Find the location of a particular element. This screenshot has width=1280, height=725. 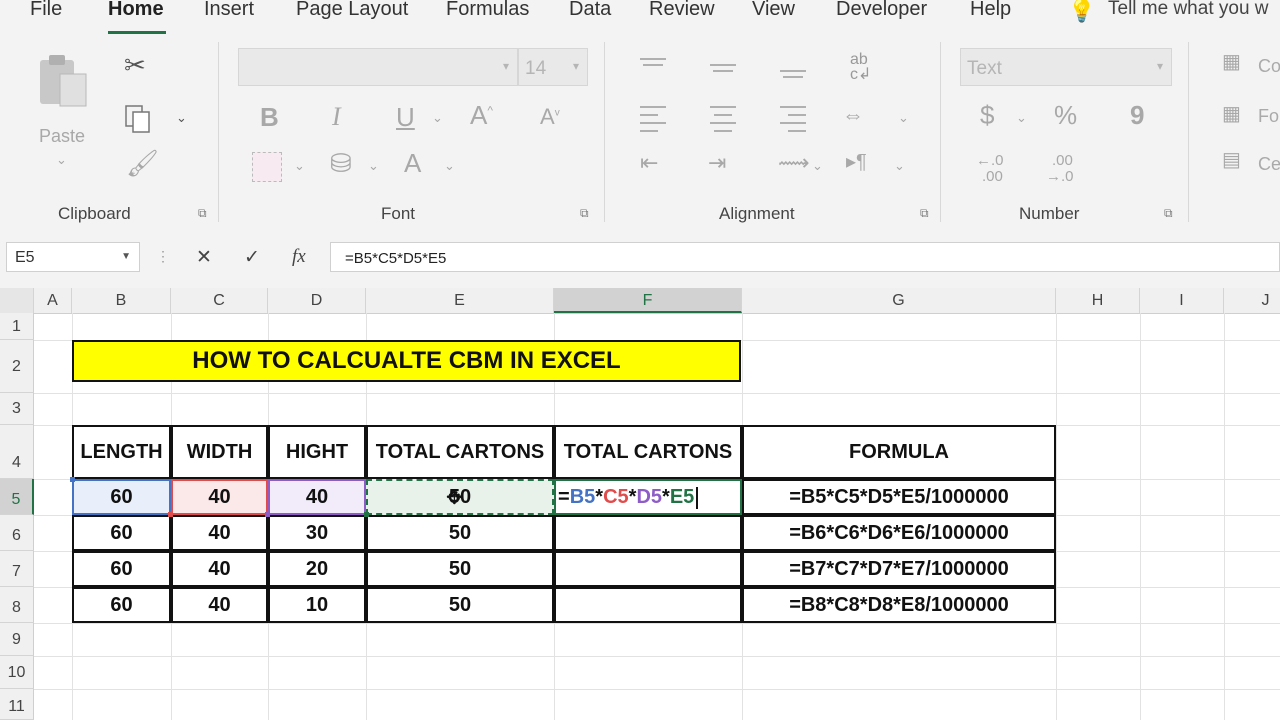

merge-center-icon: ⇔ is located at coordinates (853, 115).